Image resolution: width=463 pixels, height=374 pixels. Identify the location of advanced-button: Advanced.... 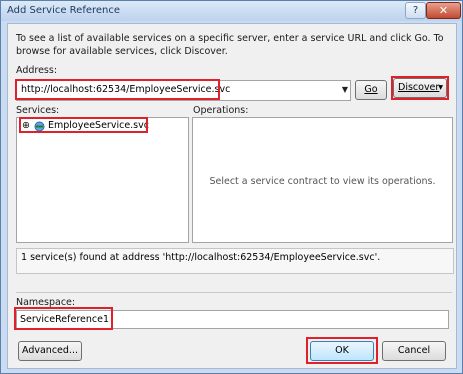
(50, 351).